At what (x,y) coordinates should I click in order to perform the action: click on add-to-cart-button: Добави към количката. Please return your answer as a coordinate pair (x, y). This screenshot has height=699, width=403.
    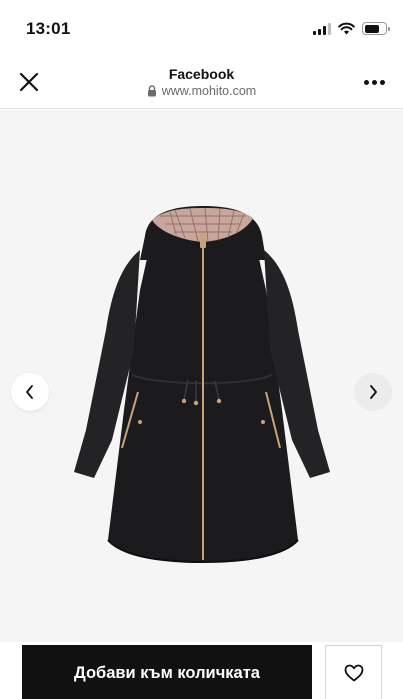
    Looking at the image, I should click on (167, 672).